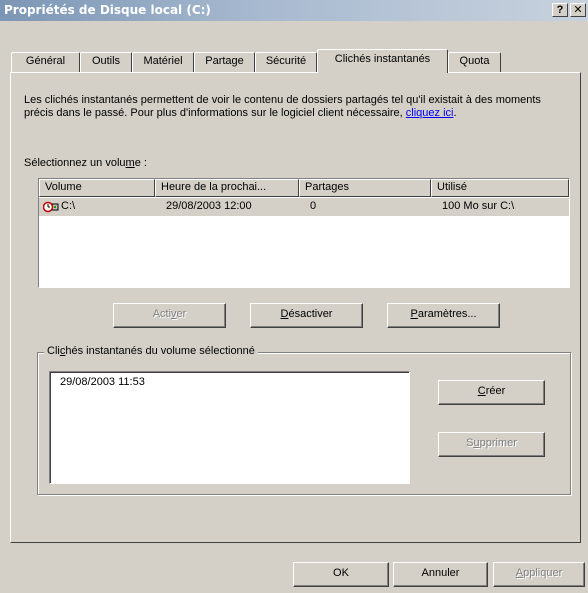 The width and height of the screenshot is (588, 593). Describe the element at coordinates (106, 62) in the screenshot. I see `tab-tools: Outils` at that location.